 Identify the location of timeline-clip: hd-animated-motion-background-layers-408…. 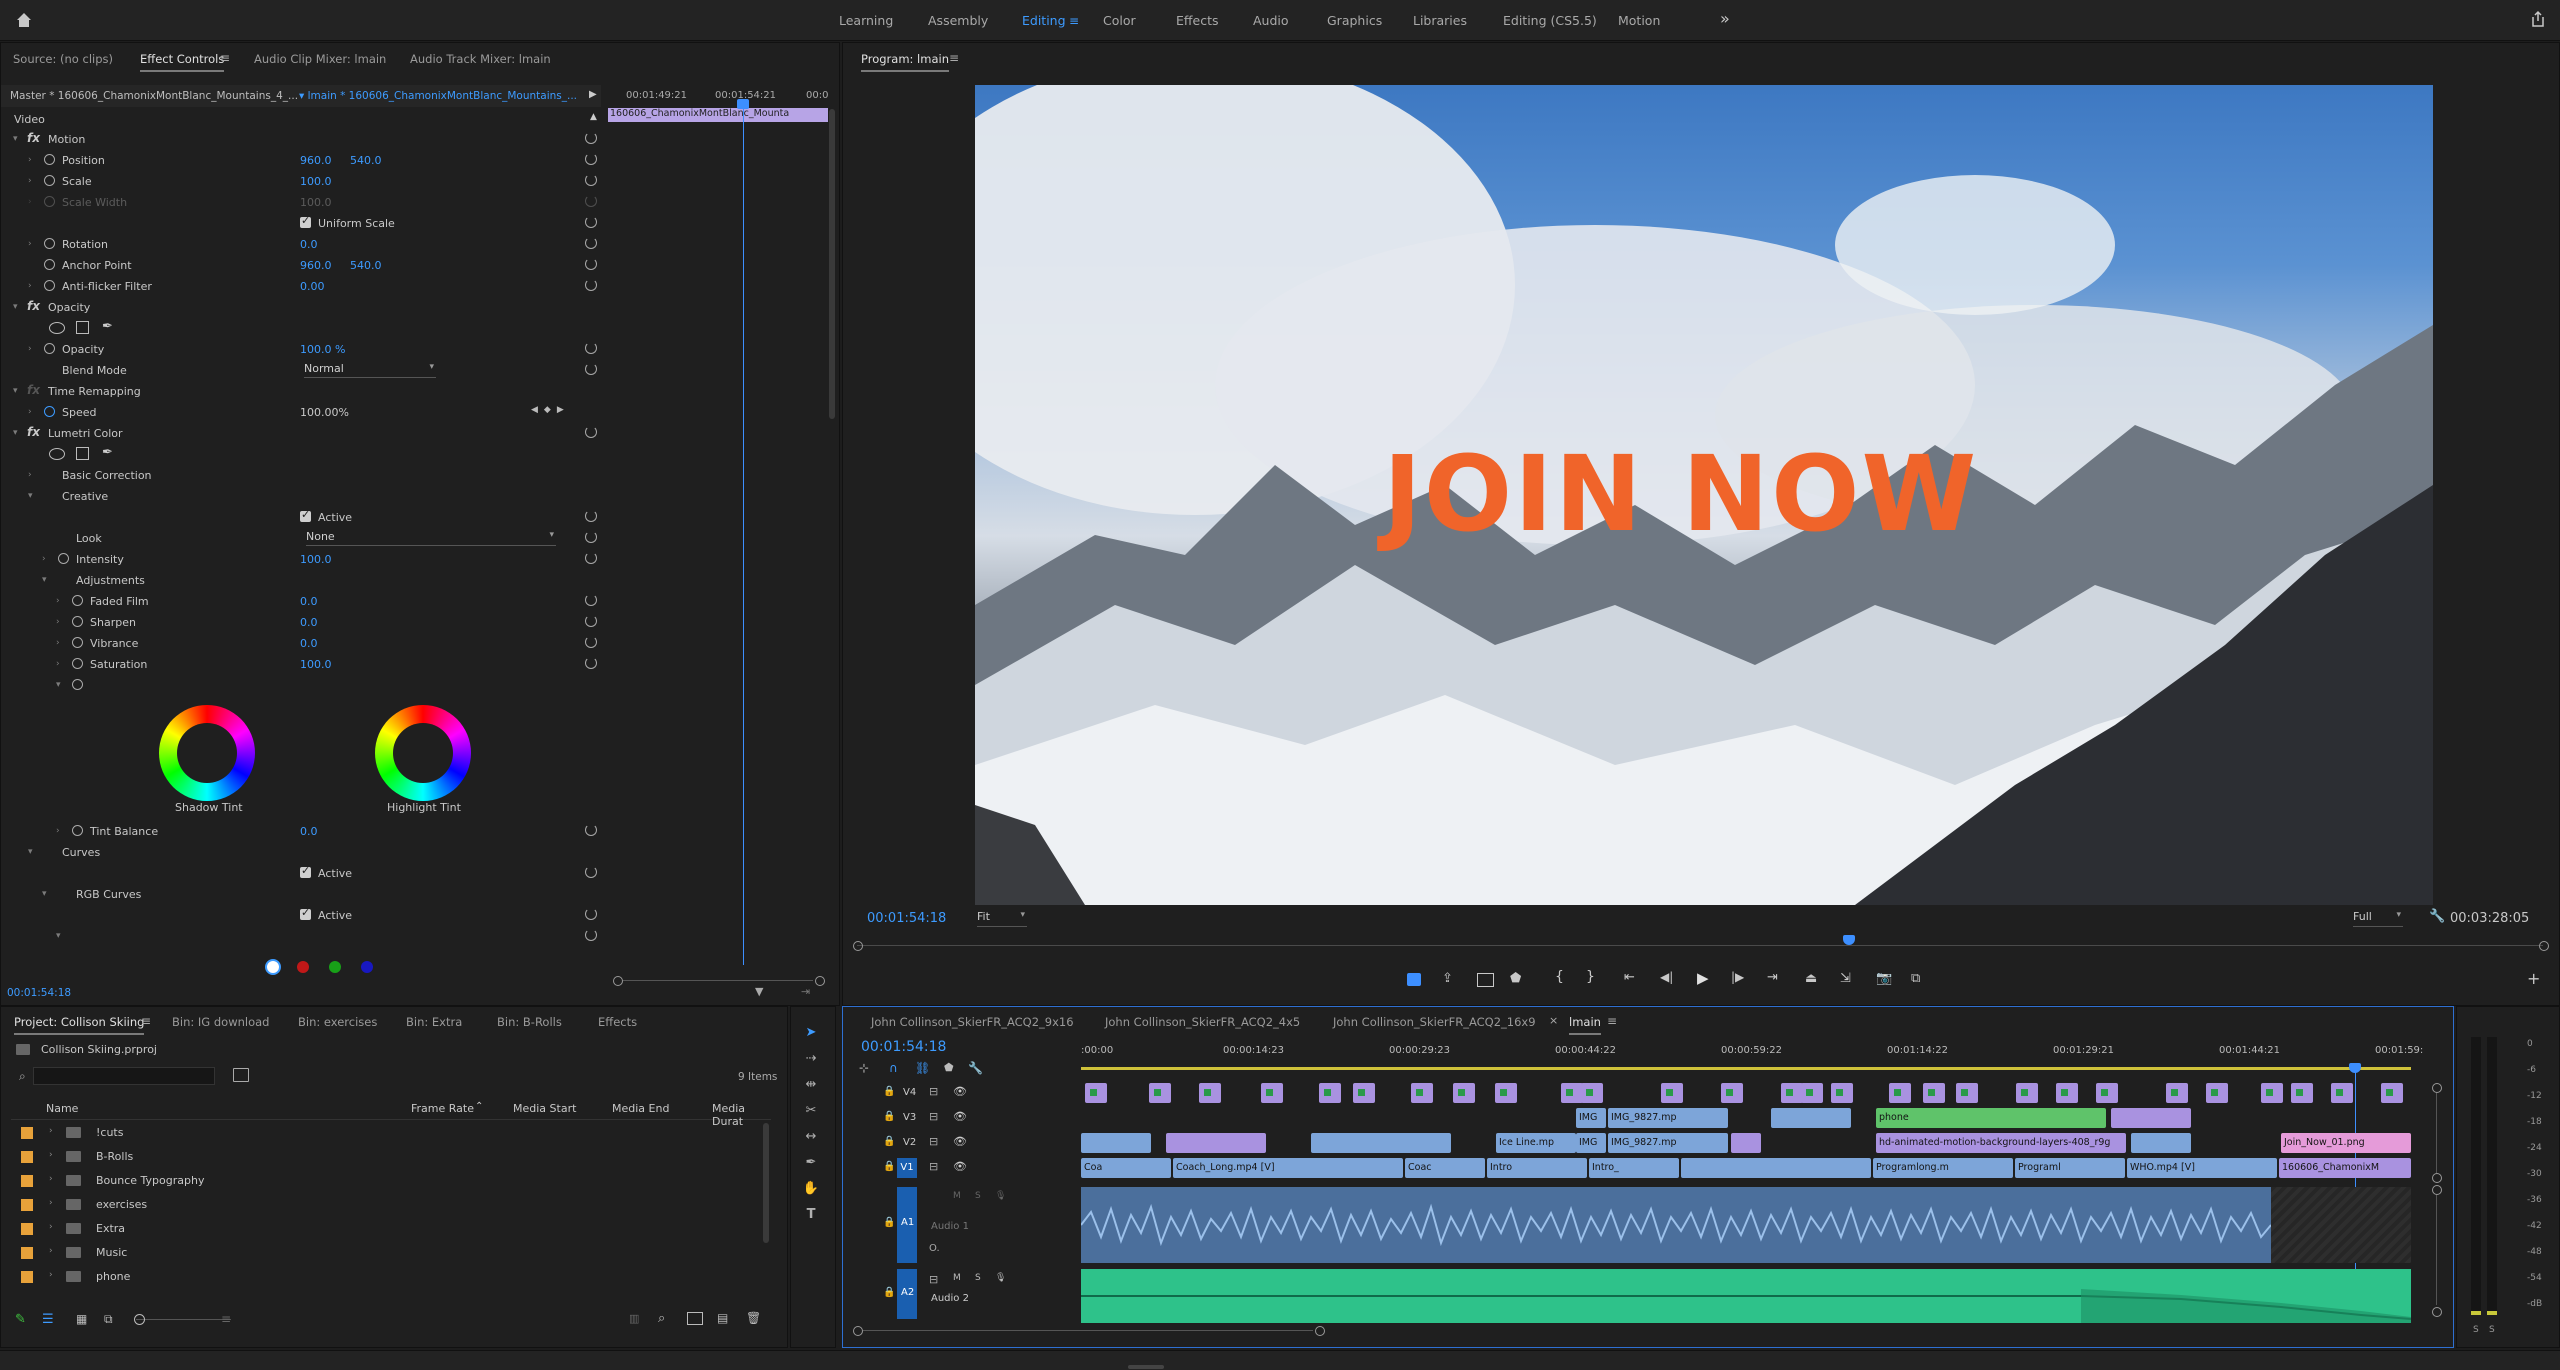
(2001, 1143).